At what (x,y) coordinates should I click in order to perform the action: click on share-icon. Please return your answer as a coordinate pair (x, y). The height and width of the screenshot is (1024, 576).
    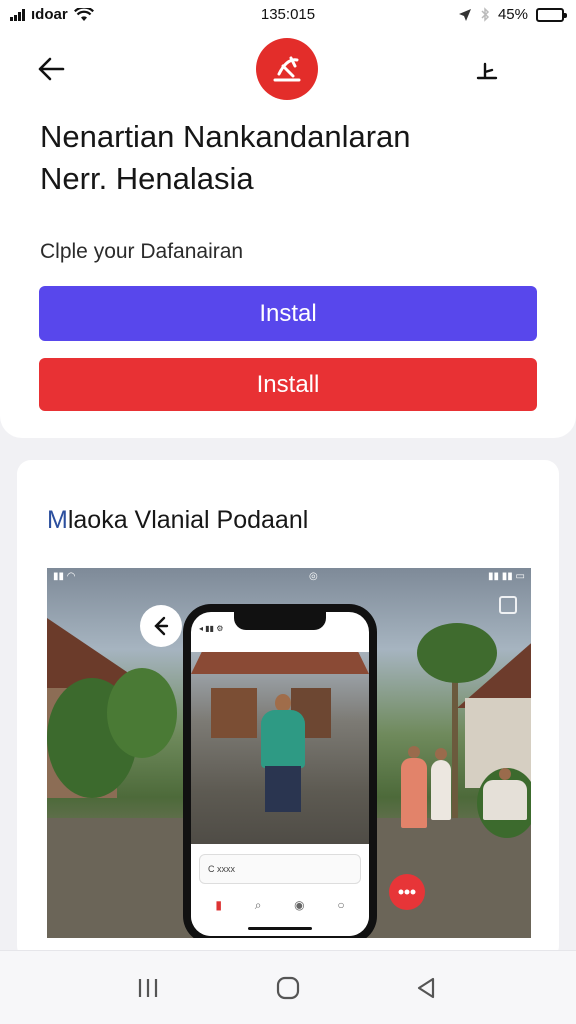
    Looking at the image, I should click on (487, 71).